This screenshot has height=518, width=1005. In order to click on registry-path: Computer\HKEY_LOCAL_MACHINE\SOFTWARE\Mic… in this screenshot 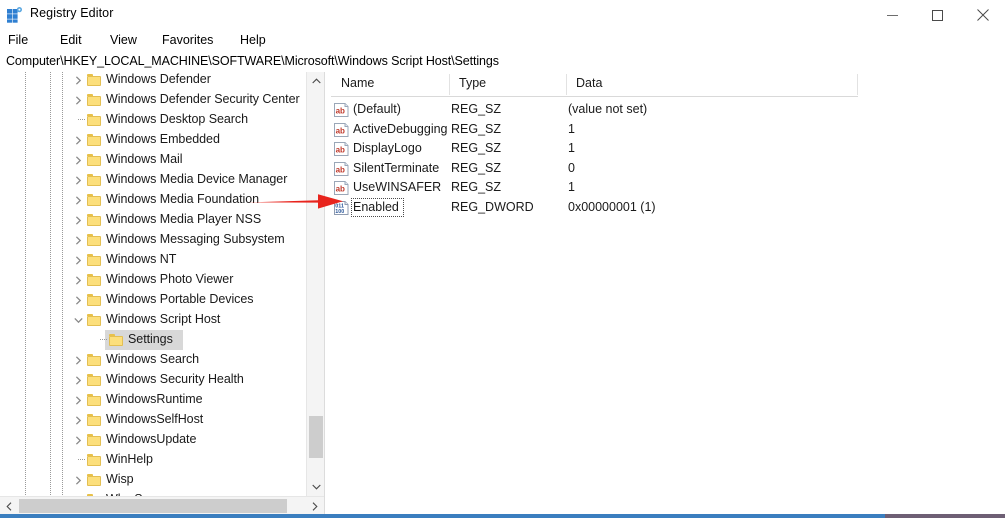, I will do `click(252, 61)`.